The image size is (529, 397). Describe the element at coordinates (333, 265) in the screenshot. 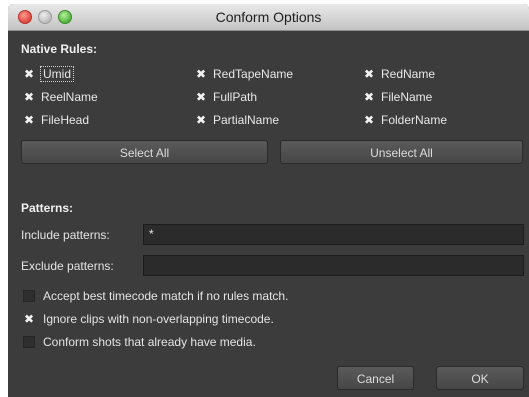

I see `exclude-patterns-input` at that location.